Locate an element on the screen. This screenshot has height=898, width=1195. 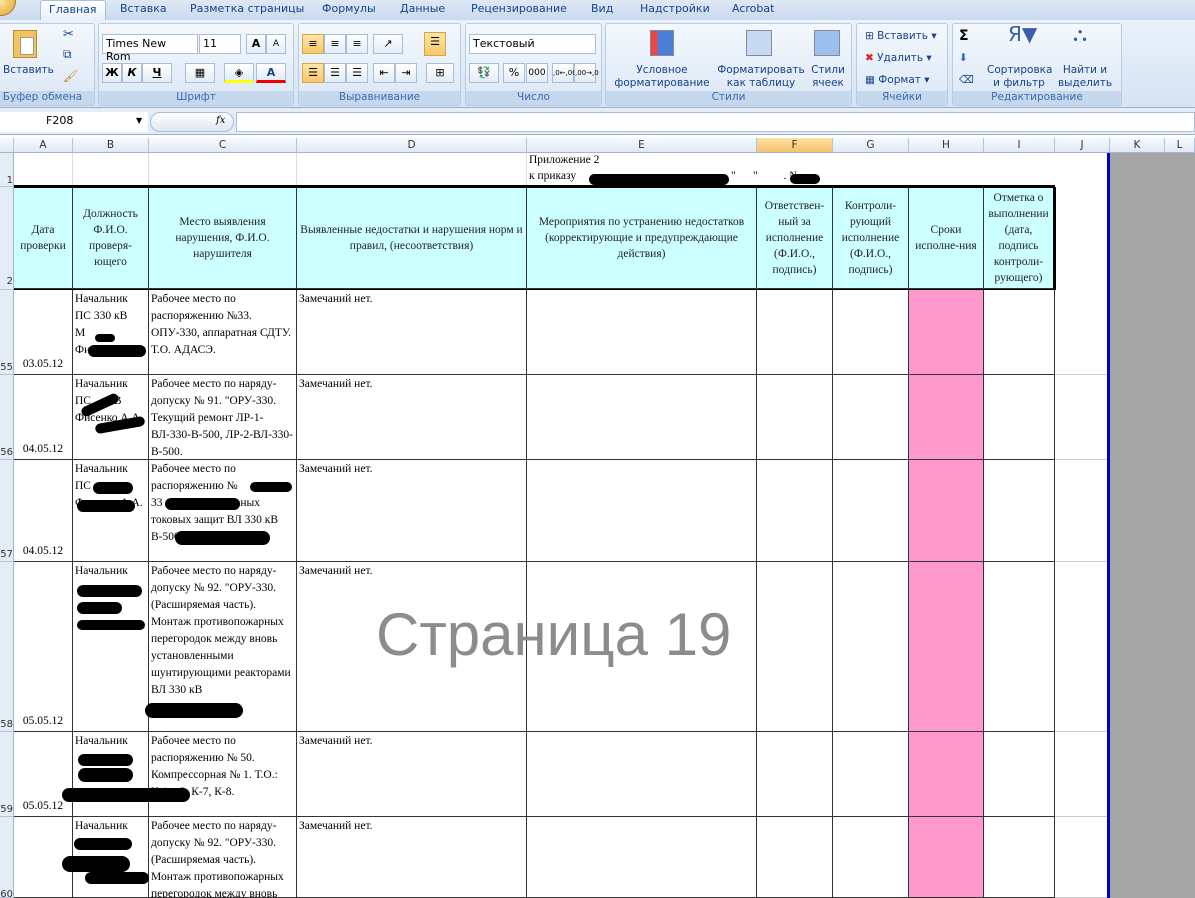
align-left-icon: ☰ is located at coordinates (313, 73).